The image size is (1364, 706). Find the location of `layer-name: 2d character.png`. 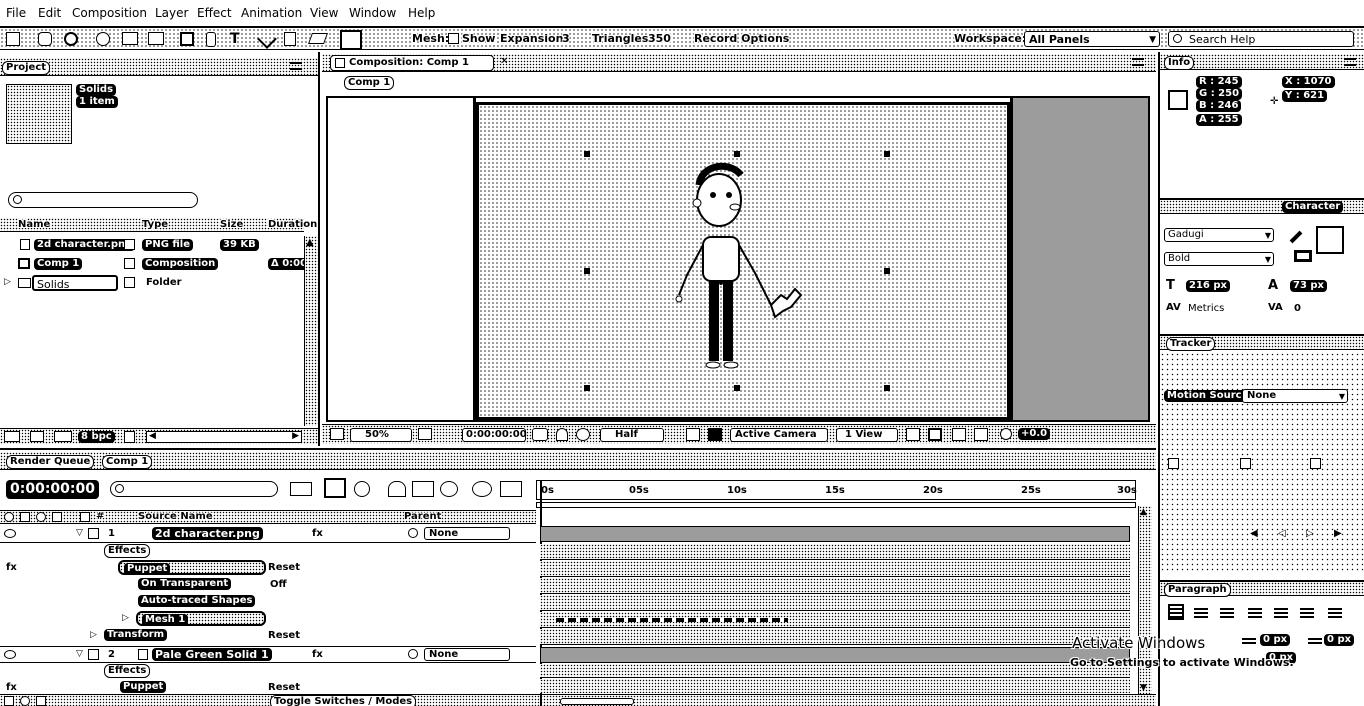

layer-name: 2d character.png is located at coordinates (207, 533).